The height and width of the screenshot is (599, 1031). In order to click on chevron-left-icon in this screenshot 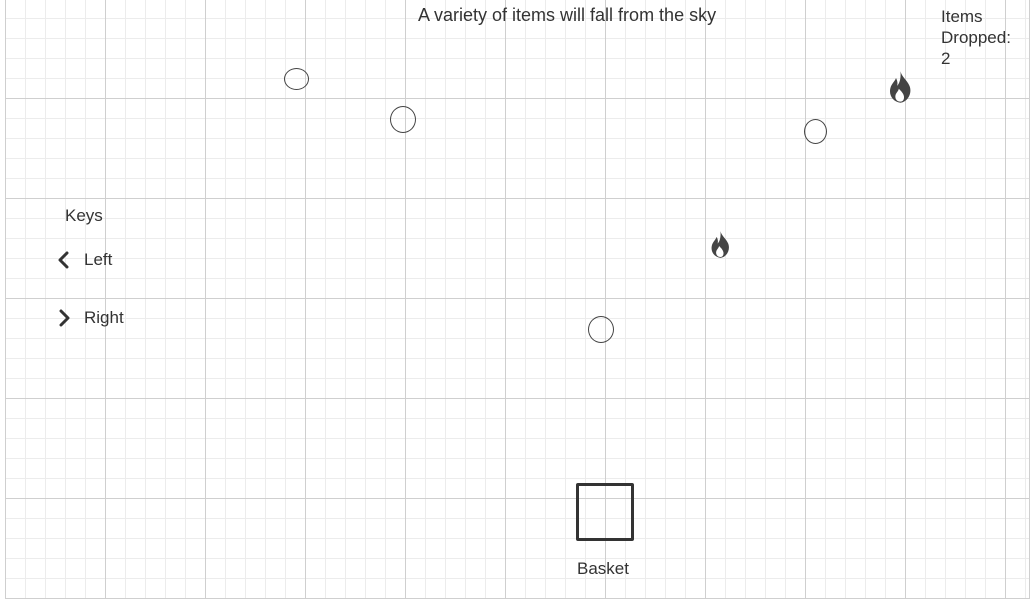, I will do `click(64, 260)`.